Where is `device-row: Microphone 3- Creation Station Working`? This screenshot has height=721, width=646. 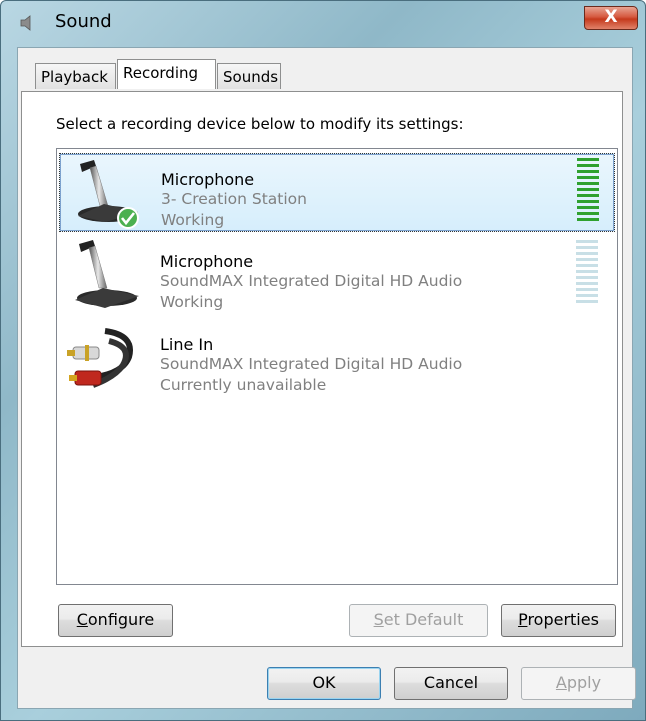
device-row: Microphone 3- Creation Station Working is located at coordinates (337, 192).